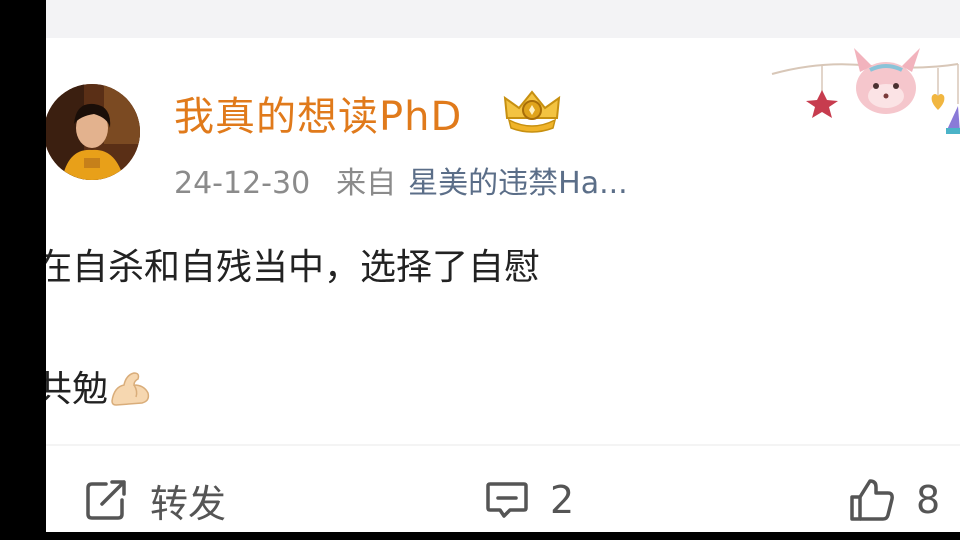  Describe the element at coordinates (507, 500) in the screenshot. I see `comment-icon` at that location.